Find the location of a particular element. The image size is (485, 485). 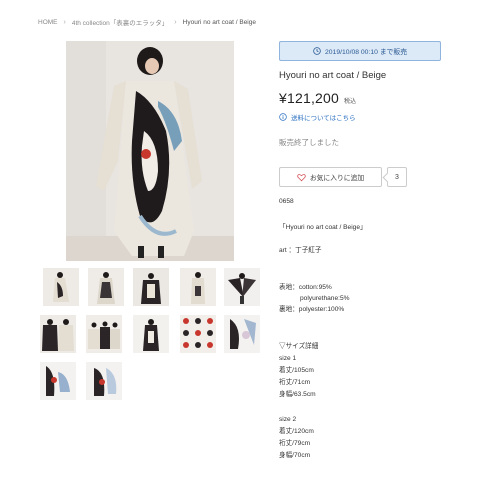

description-line: polyurethane:5% is located at coordinates (325, 298).